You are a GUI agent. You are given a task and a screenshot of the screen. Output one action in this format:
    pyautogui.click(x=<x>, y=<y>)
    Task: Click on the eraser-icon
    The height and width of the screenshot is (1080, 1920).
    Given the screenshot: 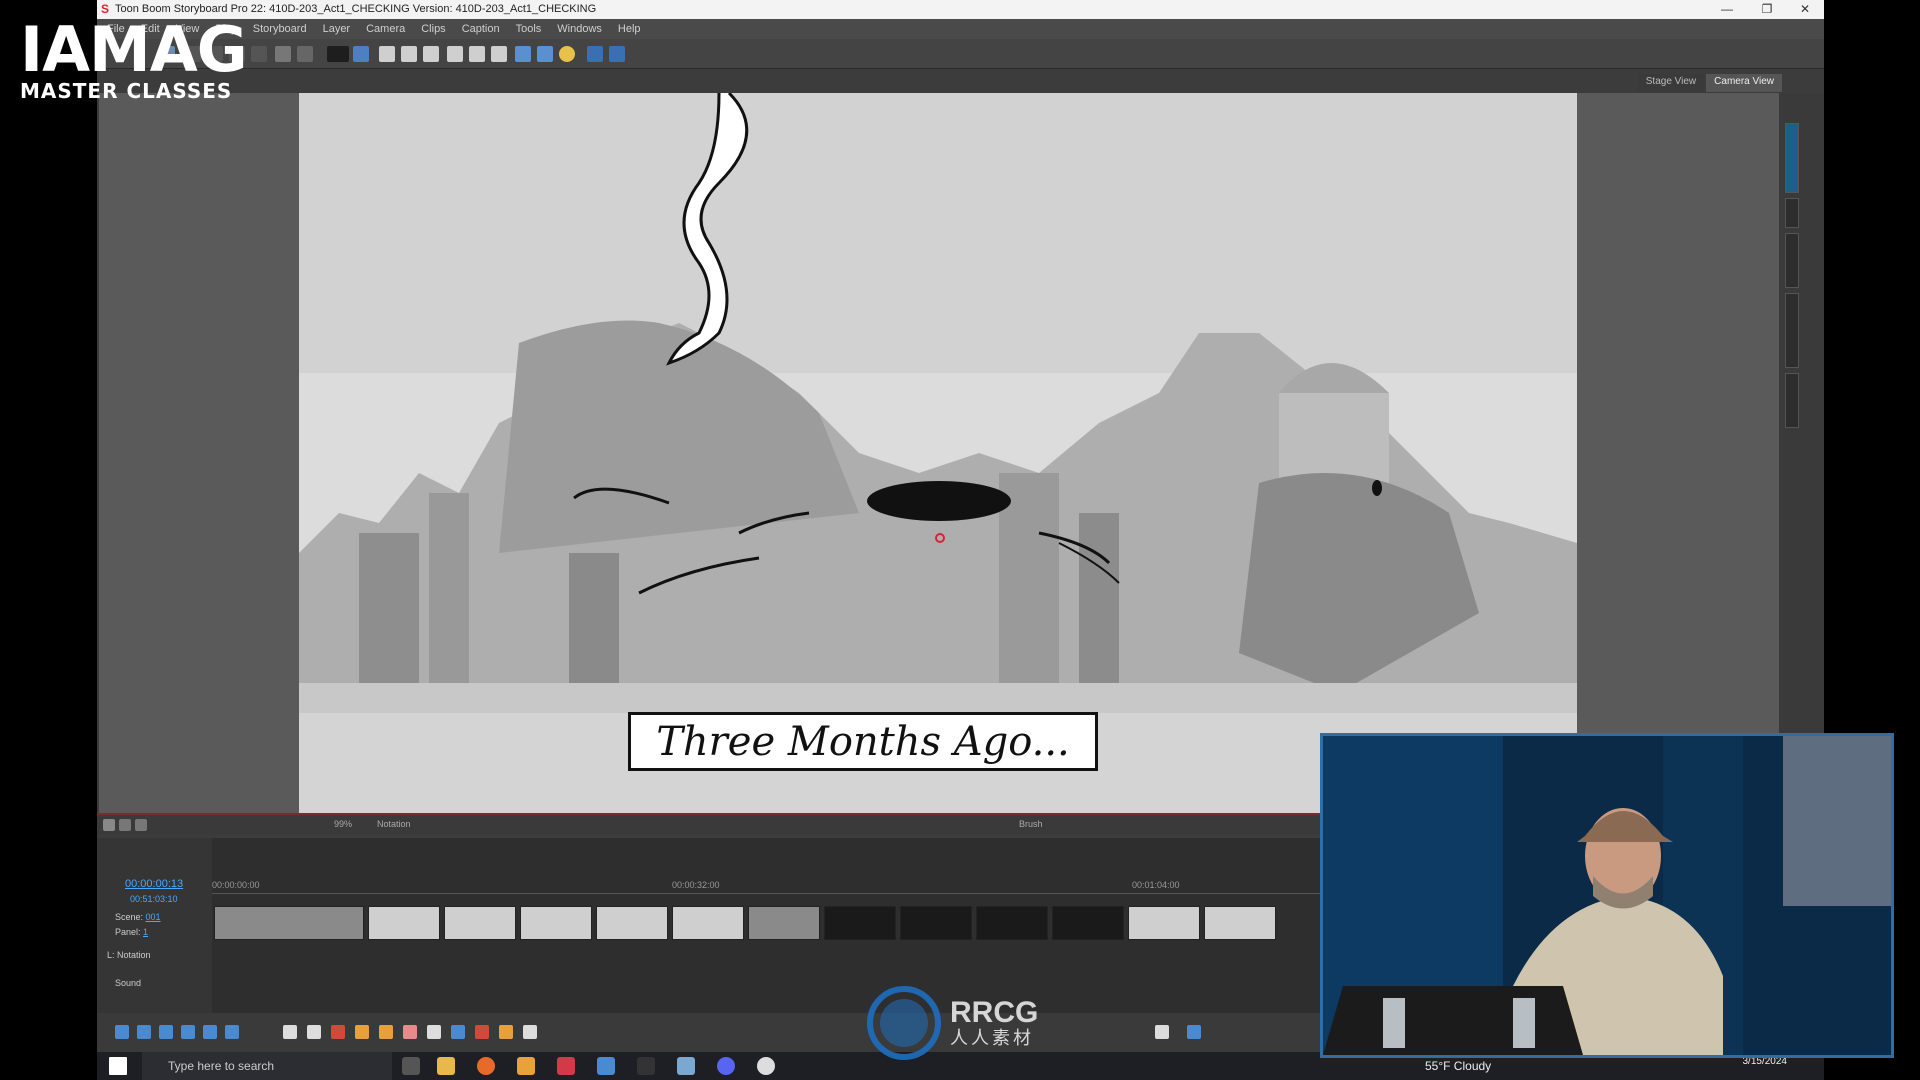 What is the action you would take?
    pyautogui.click(x=410, y=1032)
    